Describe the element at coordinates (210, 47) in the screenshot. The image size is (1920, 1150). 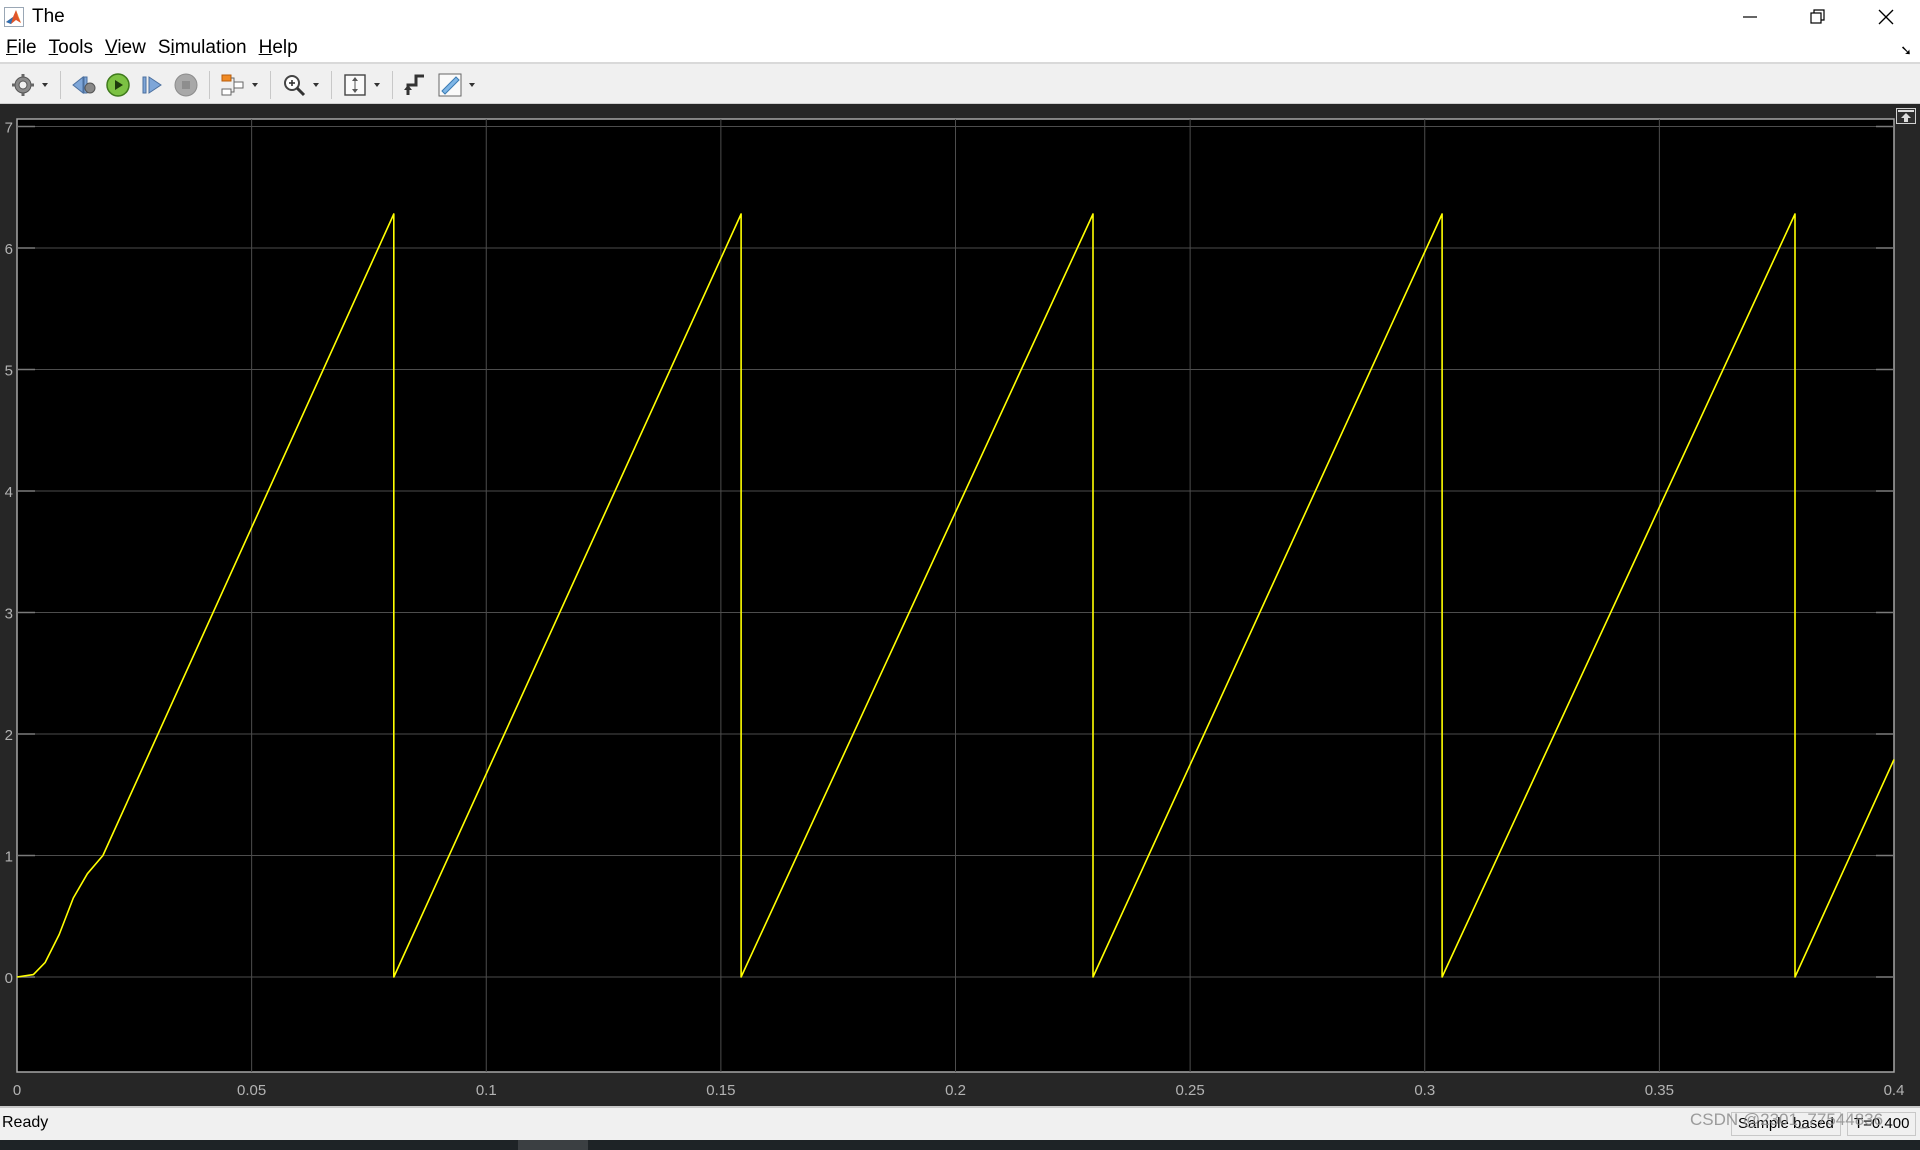
I see `menu-simulation-label: mulation` at that location.